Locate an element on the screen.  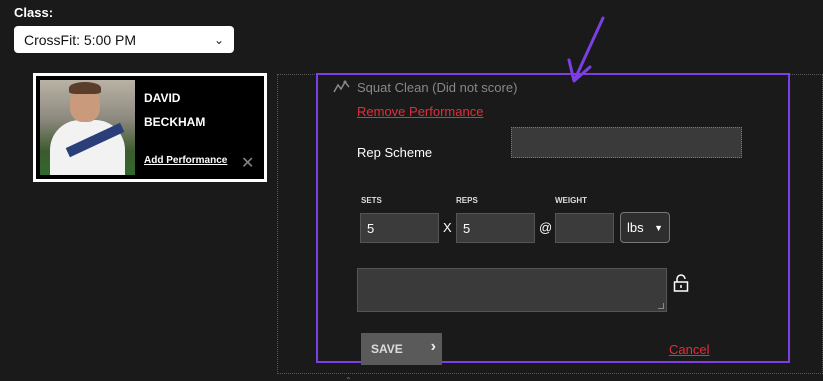
class-label: Class: is located at coordinates (34, 12).